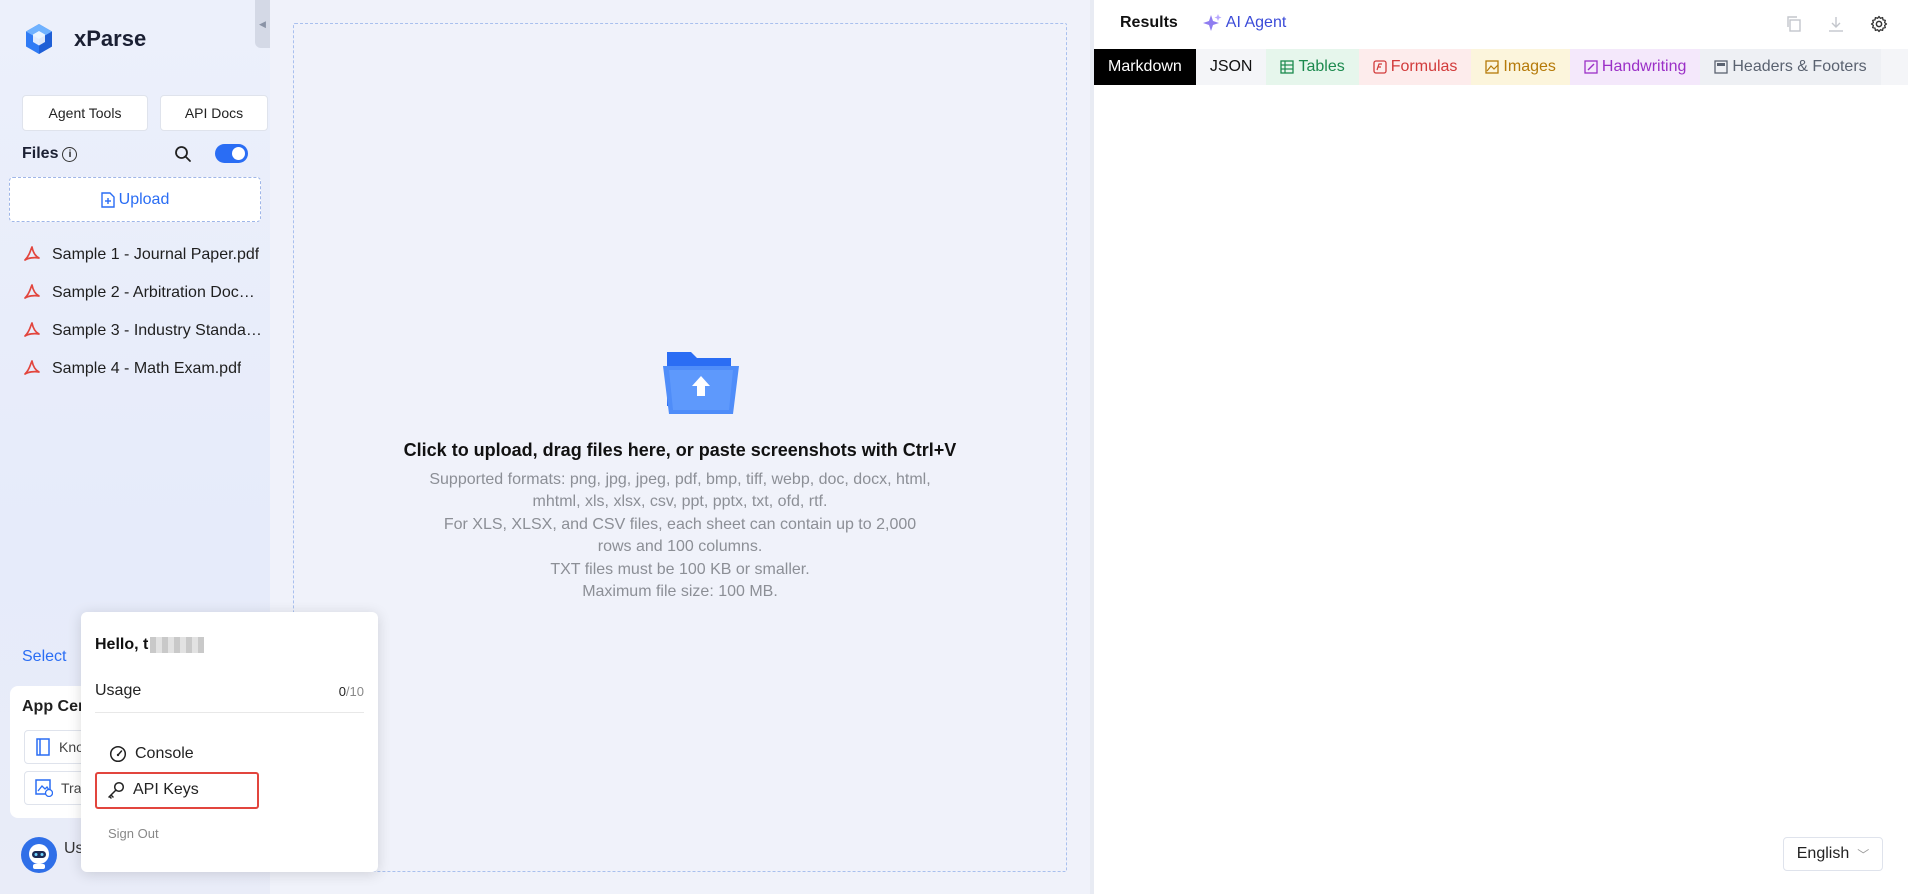 The width and height of the screenshot is (1908, 894). I want to click on tab-tables: Tables, so click(1312, 67).